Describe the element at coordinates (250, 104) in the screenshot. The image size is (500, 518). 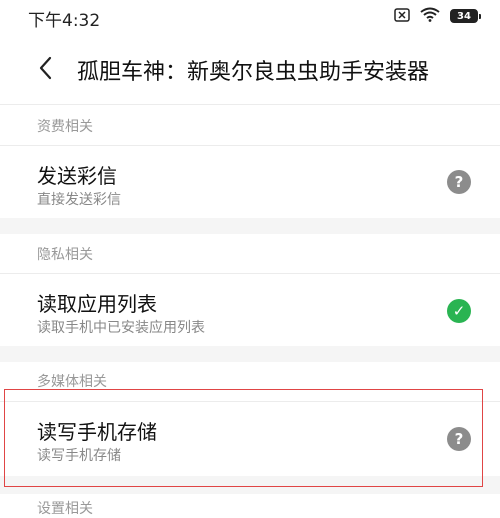
I see `header-divider` at that location.